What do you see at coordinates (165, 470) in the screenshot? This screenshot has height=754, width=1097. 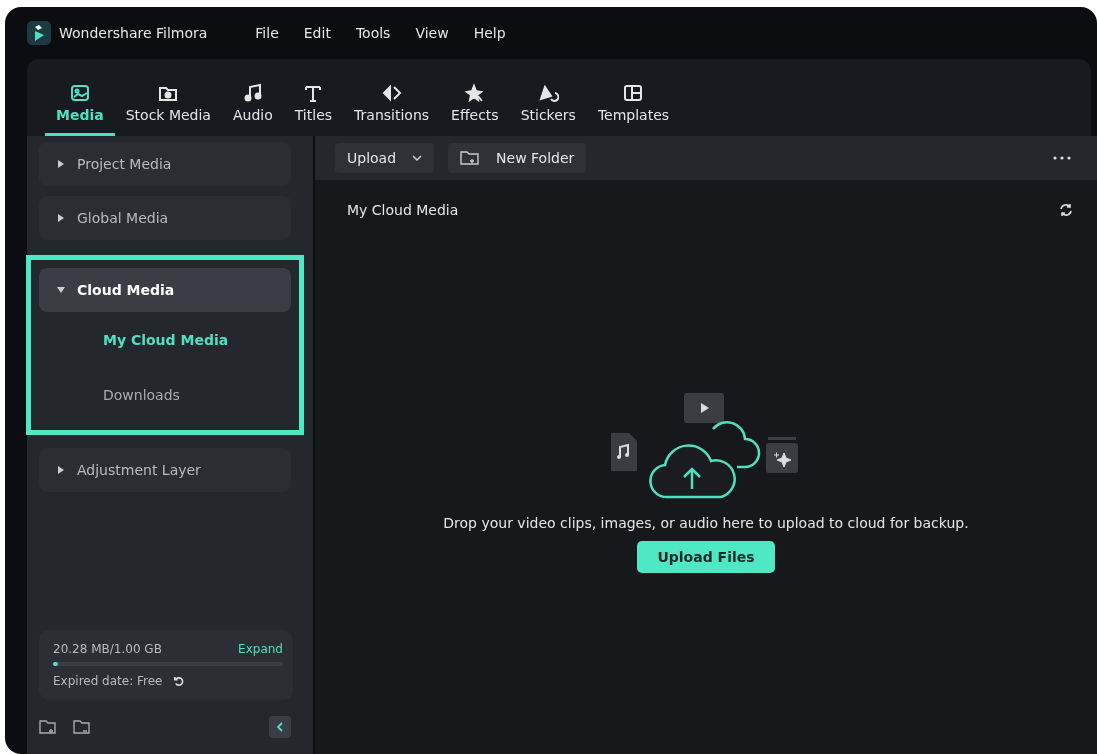 I see `sidebar-item: Adjustment Layer` at bounding box center [165, 470].